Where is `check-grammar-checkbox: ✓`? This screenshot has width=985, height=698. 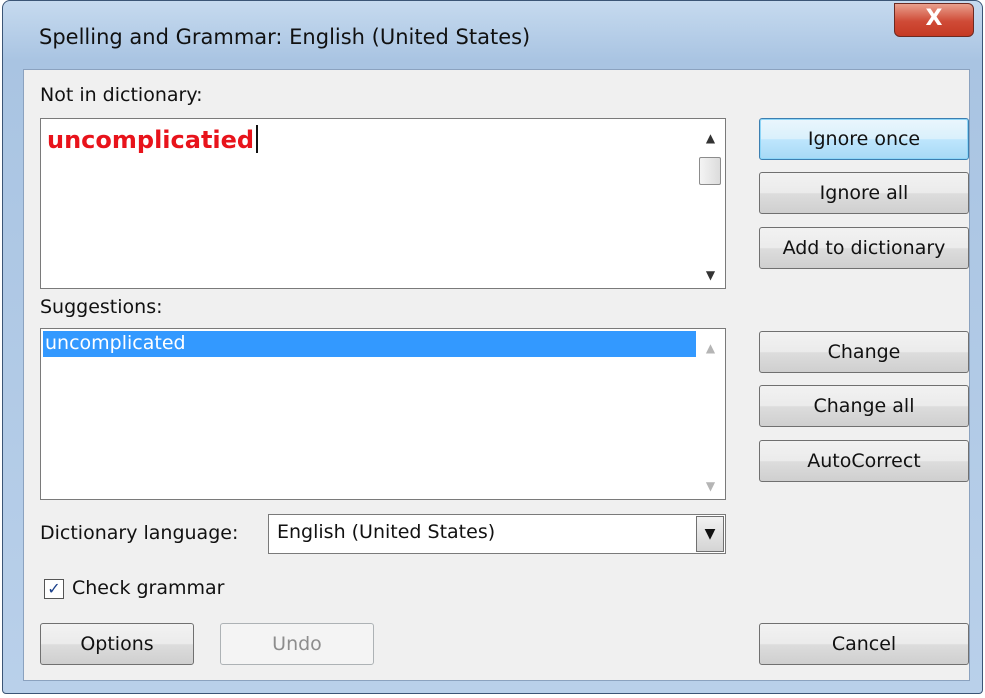 check-grammar-checkbox: ✓ is located at coordinates (54, 589).